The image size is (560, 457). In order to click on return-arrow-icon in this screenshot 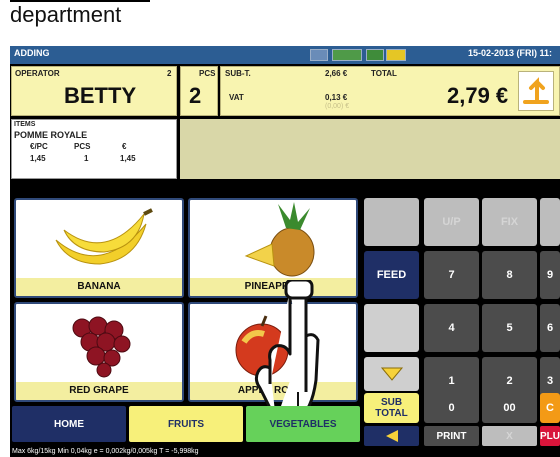, I will do `click(536, 90)`.